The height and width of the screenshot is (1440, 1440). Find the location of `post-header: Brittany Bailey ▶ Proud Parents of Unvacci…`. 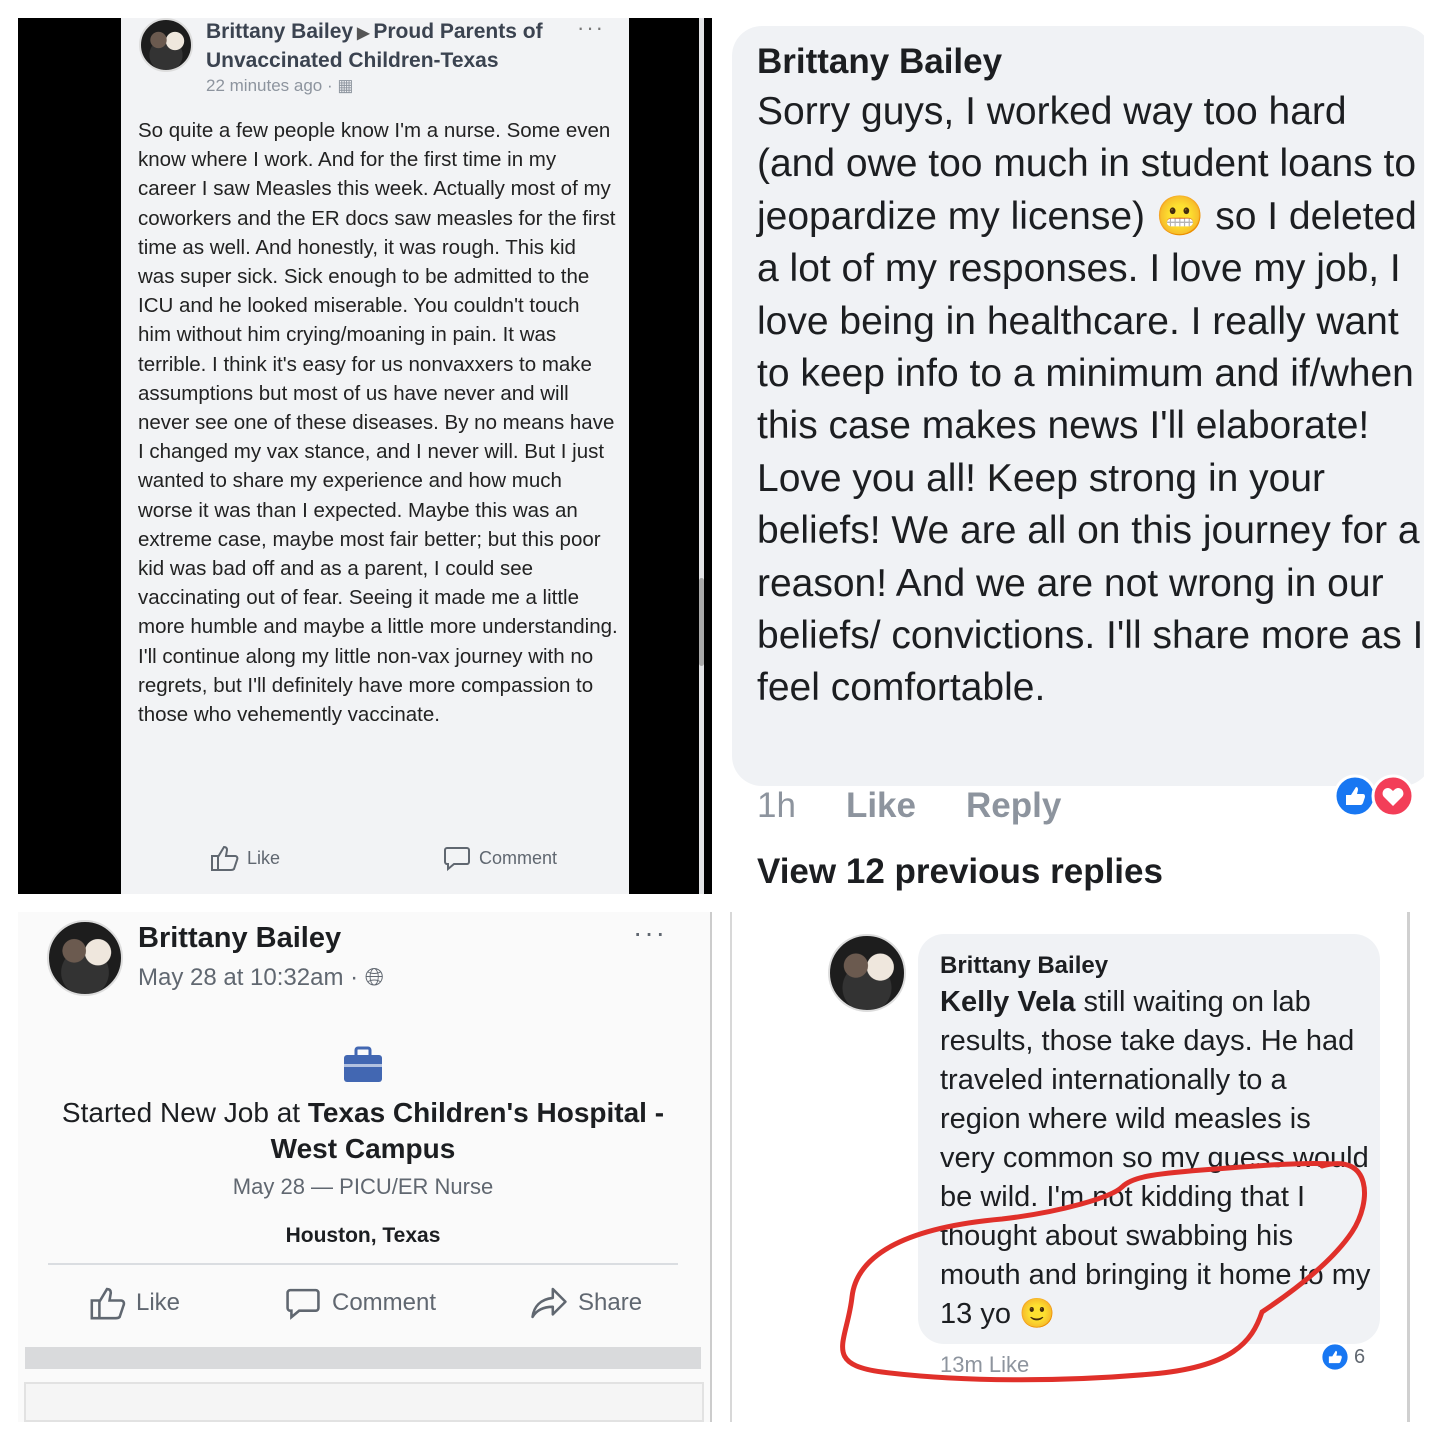

post-header: Brittany Bailey ▶ Proud Parents of Unvacci… is located at coordinates (391, 46).